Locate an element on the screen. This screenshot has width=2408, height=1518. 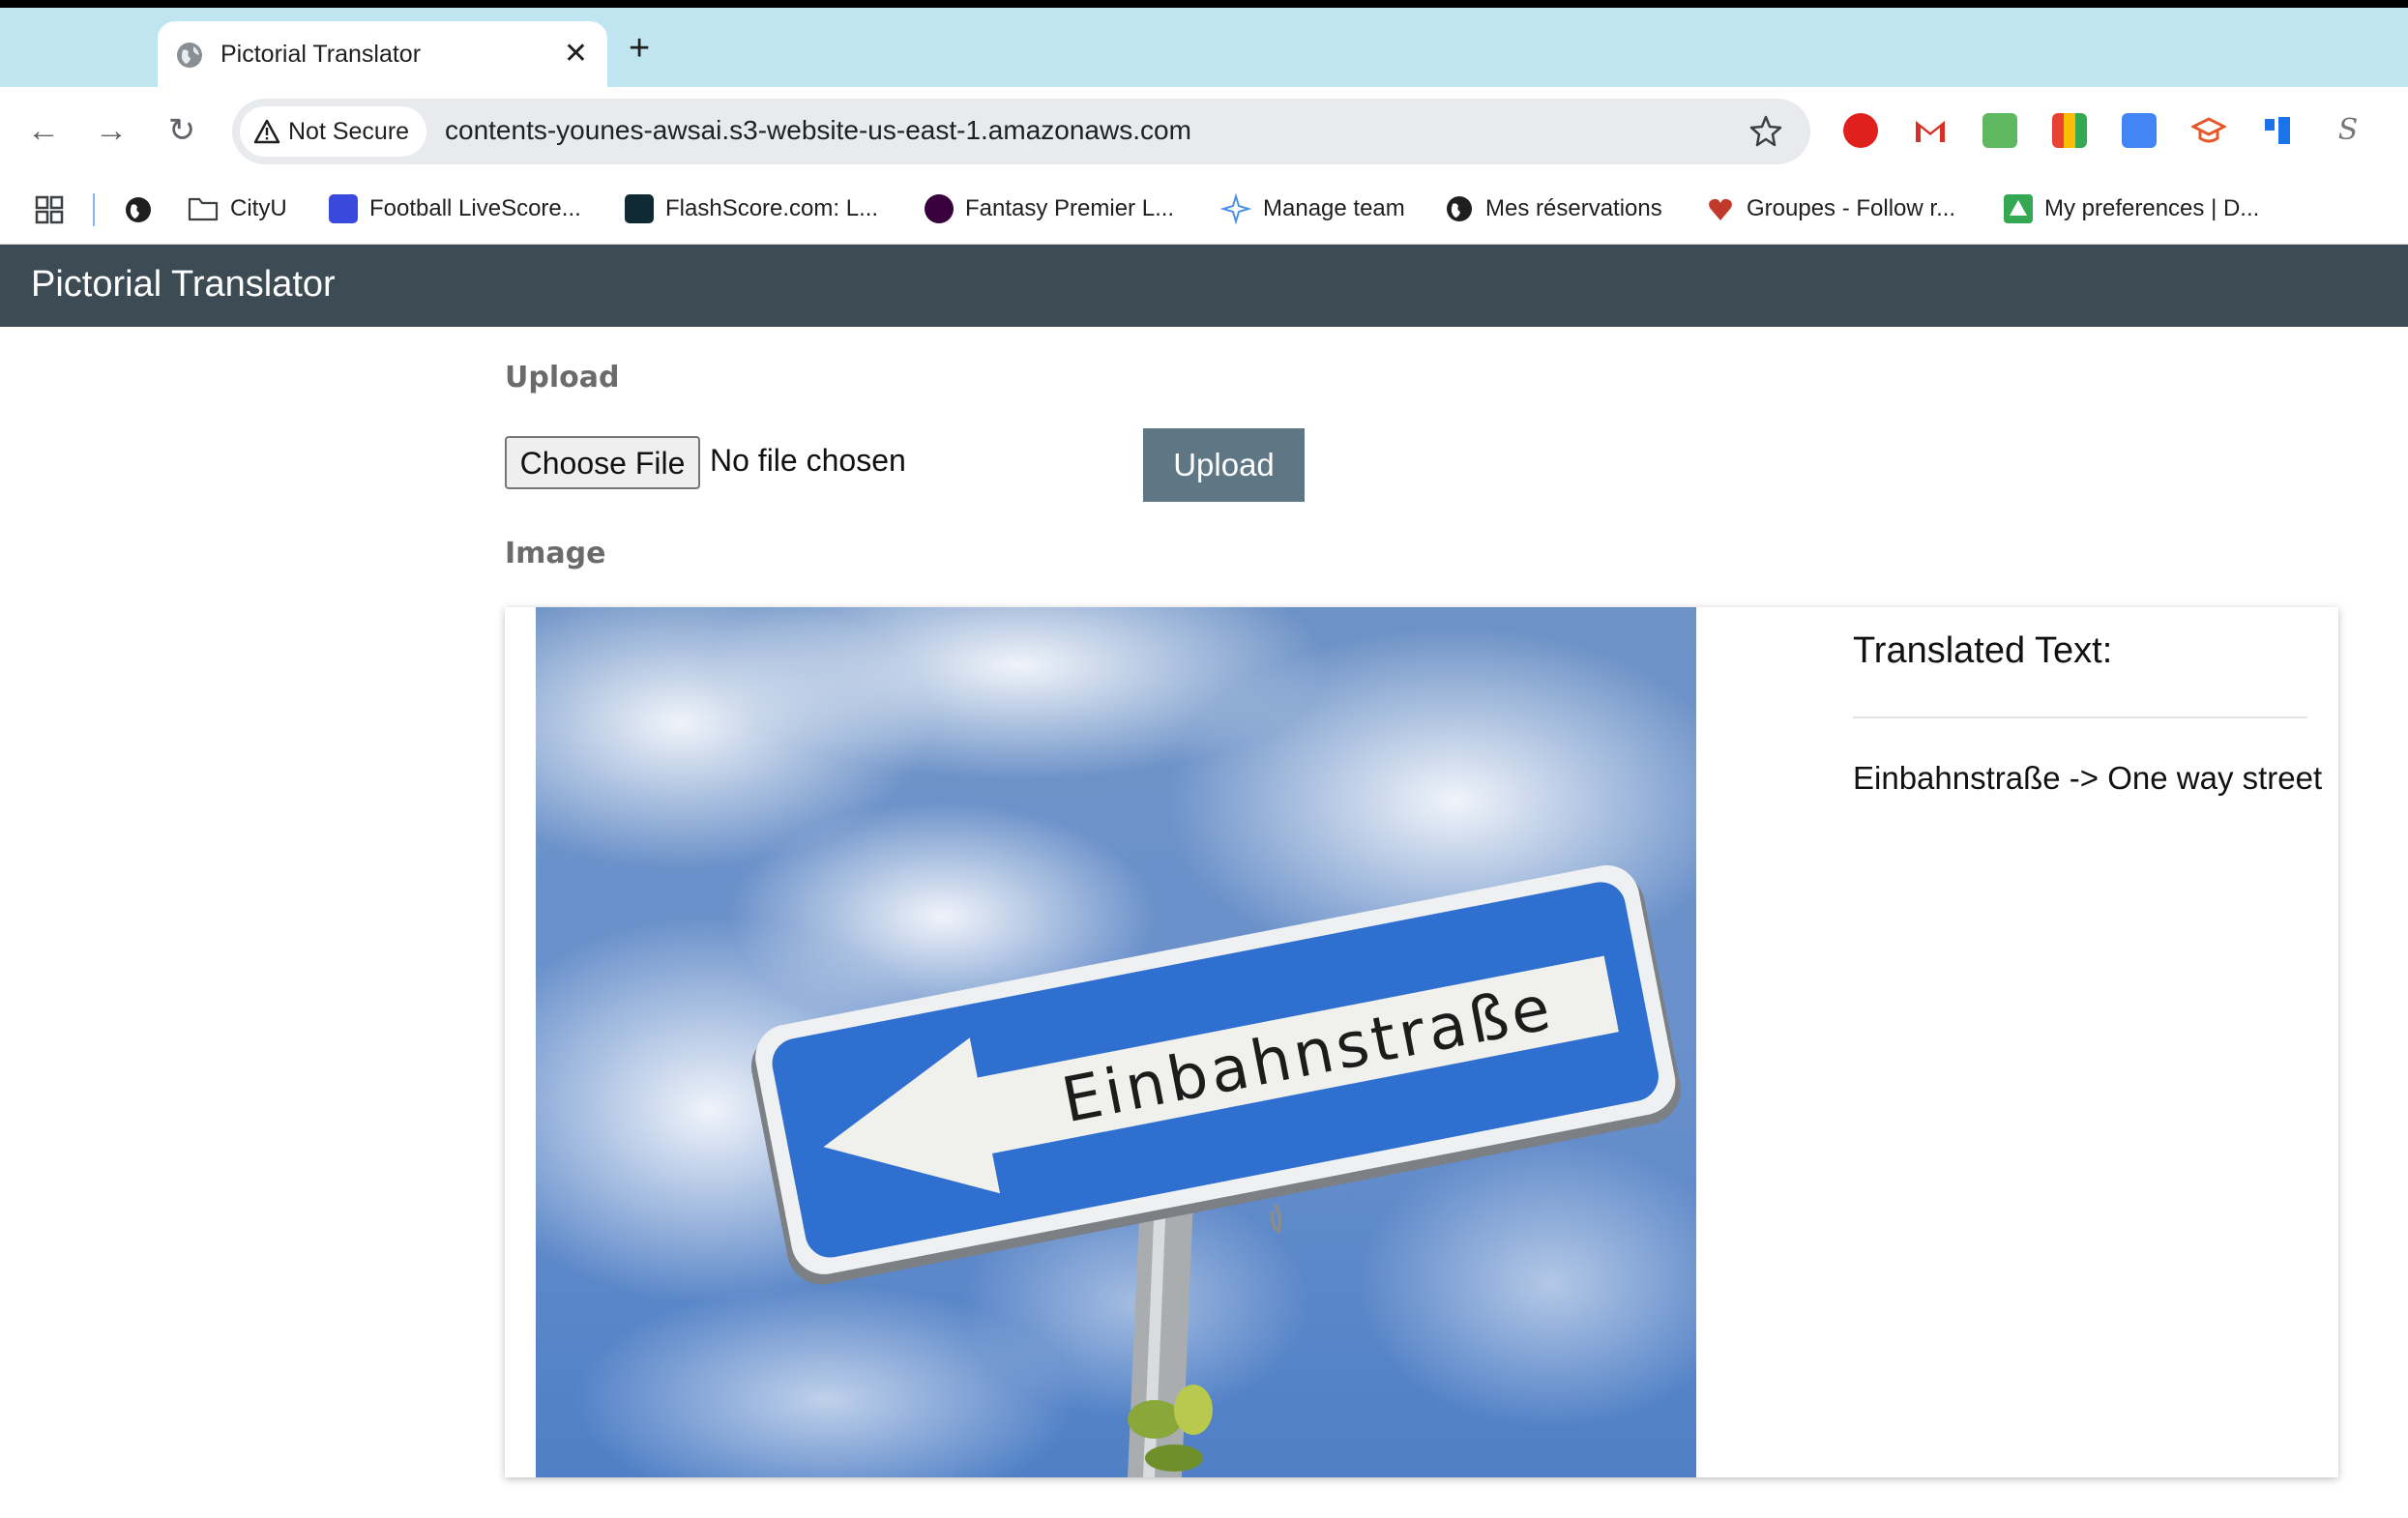
bookmark-mes-reservations: Mes réservations is located at coordinates (1553, 208).